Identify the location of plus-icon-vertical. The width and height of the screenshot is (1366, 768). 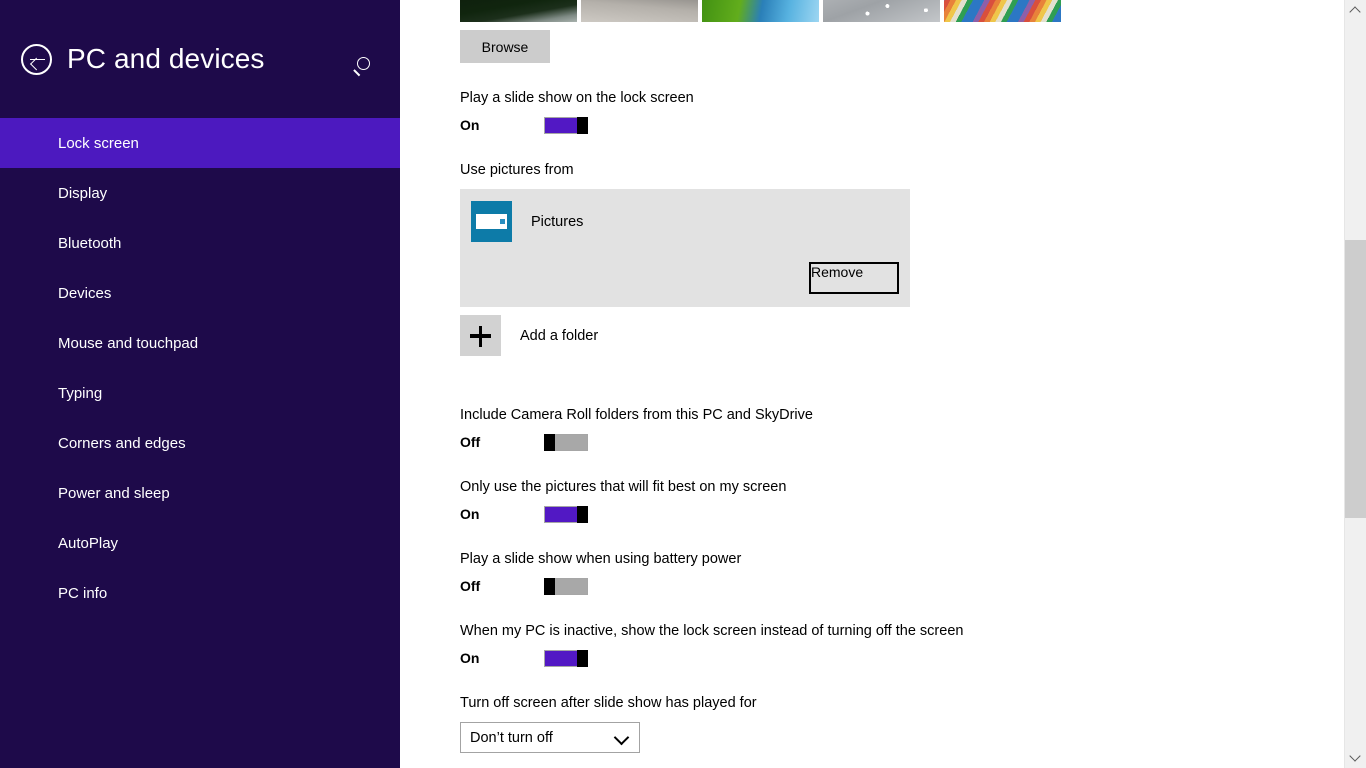
(480, 336).